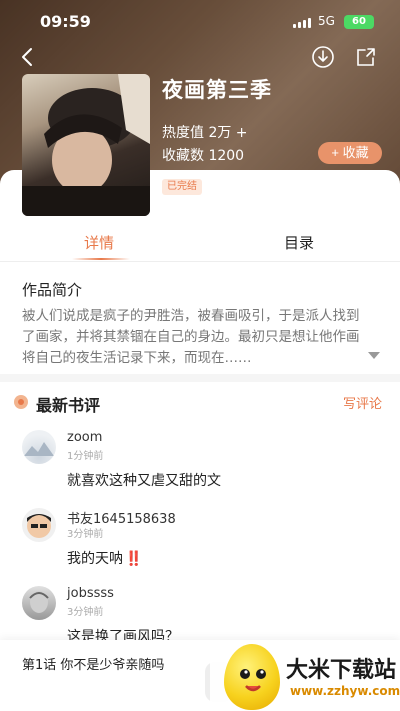 The height and width of the screenshot is (711, 400). I want to click on book-cover-image, so click(86, 145).